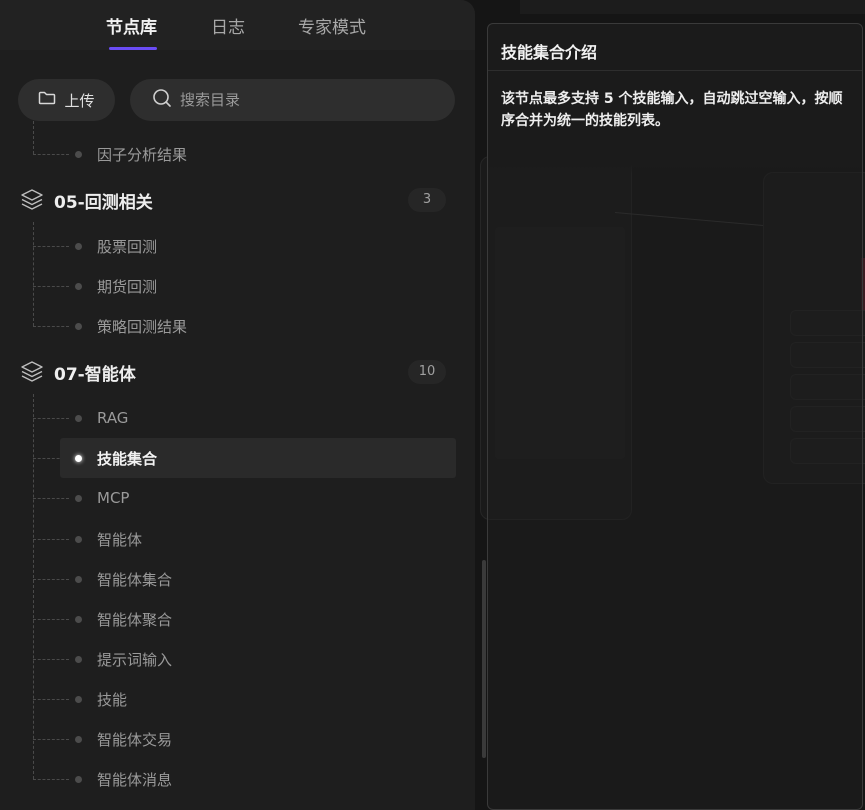 This screenshot has height=810, width=865. What do you see at coordinates (112, 699) in the screenshot?
I see `tree-leaf-label: 技能` at bounding box center [112, 699].